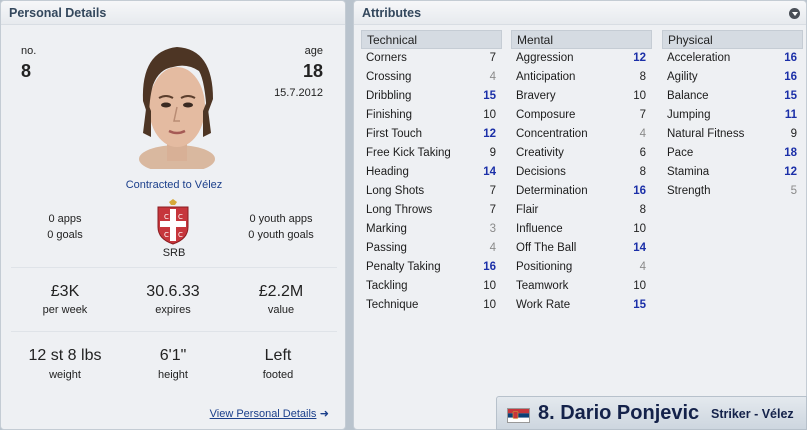  Describe the element at coordinates (536, 96) in the screenshot. I see `attribute-name: Bravery` at that location.